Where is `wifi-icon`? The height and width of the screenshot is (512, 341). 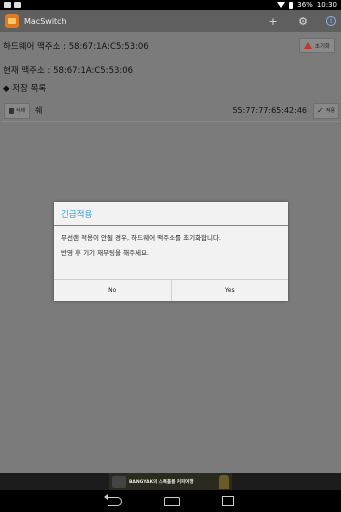 wifi-icon is located at coordinates (281, 5).